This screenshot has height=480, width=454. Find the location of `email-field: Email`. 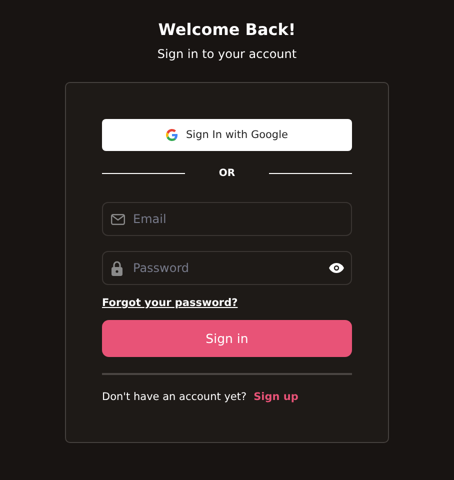

email-field: Email is located at coordinates (227, 219).